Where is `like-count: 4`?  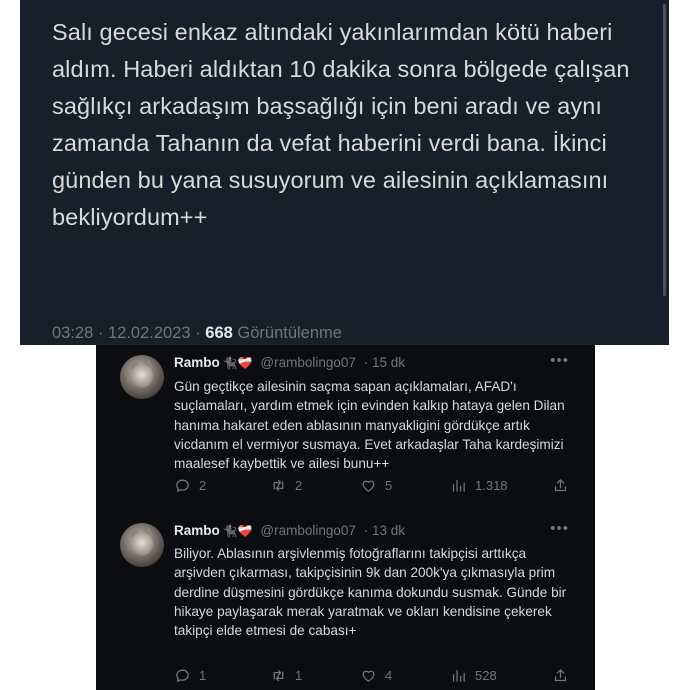 like-count: 4 is located at coordinates (389, 675).